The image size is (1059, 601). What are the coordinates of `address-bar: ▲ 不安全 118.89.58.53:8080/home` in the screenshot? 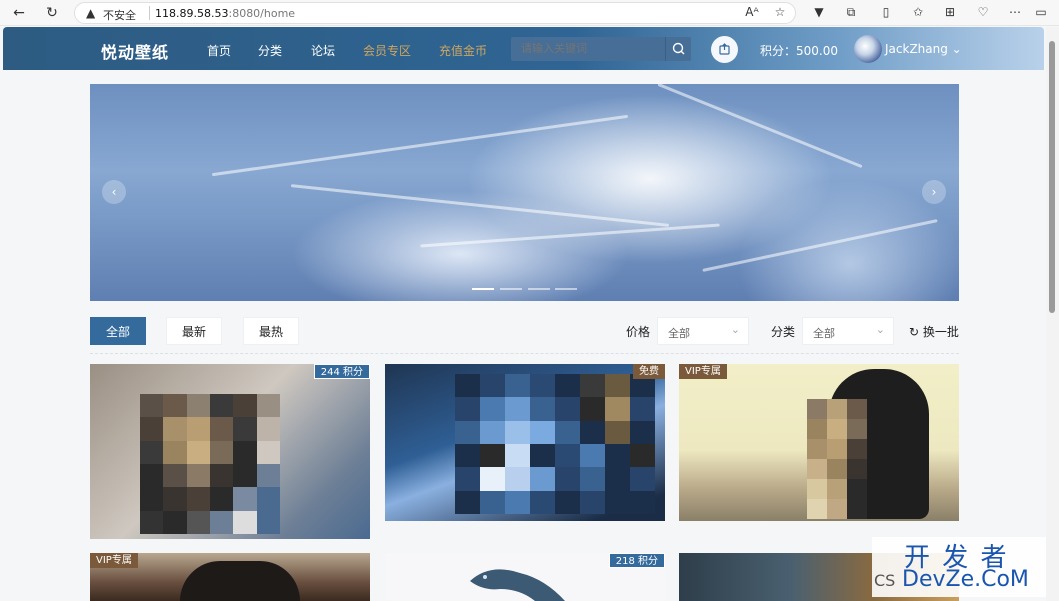 It's located at (435, 13).